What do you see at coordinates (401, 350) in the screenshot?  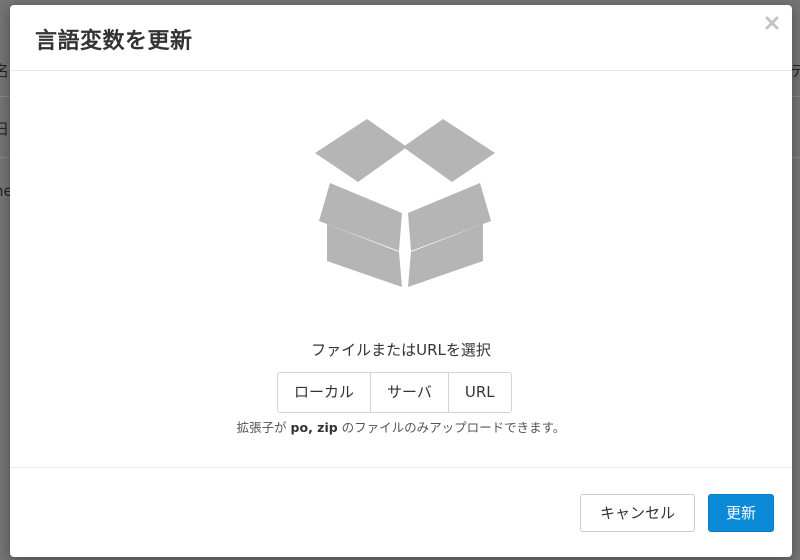 I see `file-or-url-prompt: ファイルまたはURLを選択` at bounding box center [401, 350].